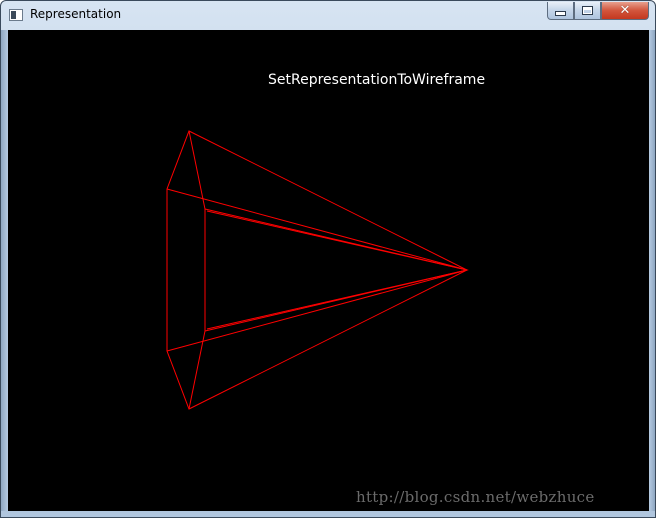 This screenshot has height=518, width=656. I want to click on wireframe-side-edges, so click(317, 270).